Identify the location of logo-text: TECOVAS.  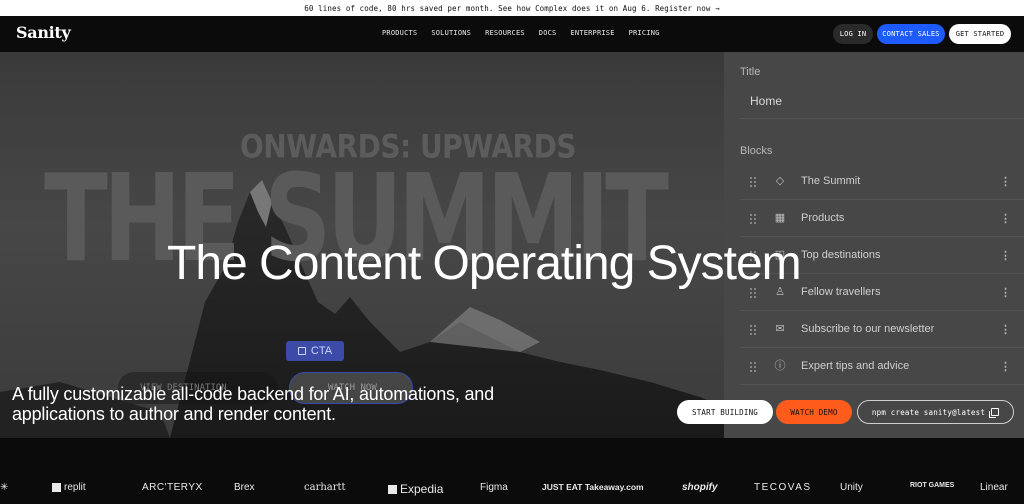
(783, 487).